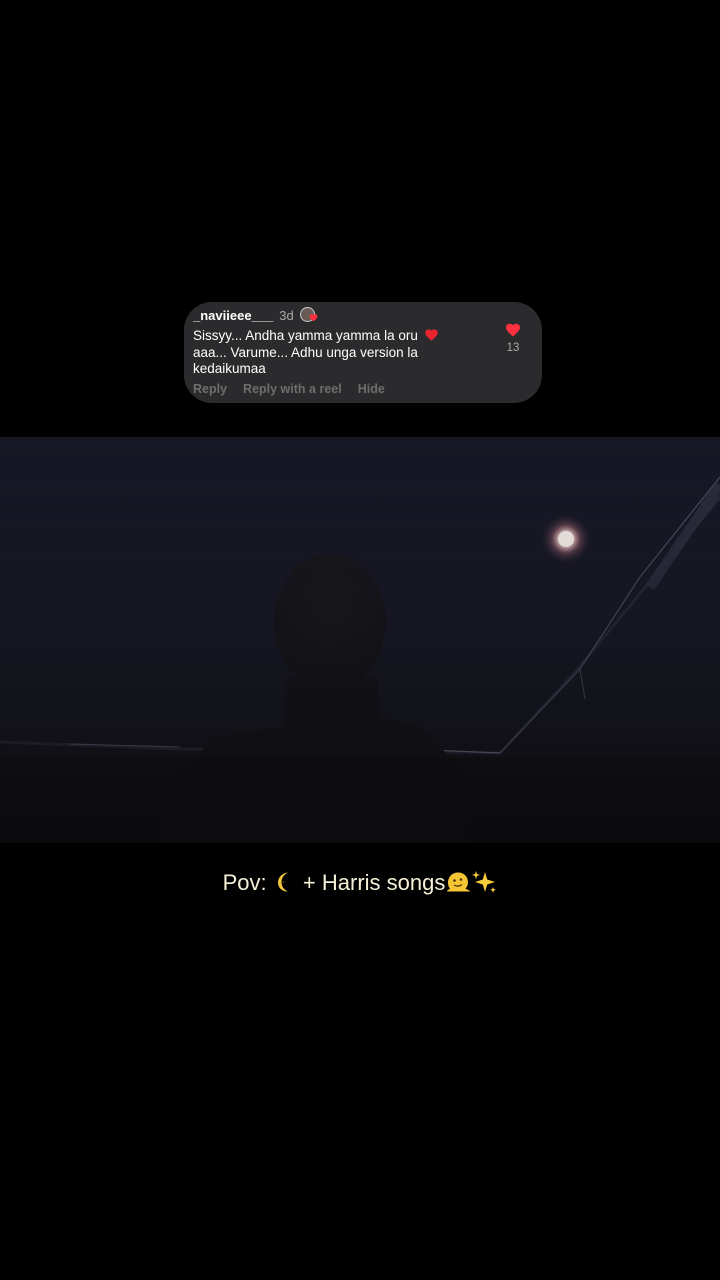 The width and height of the screenshot is (720, 1280). Describe the element at coordinates (371, 389) in the screenshot. I see `hide-button: Hide` at that location.